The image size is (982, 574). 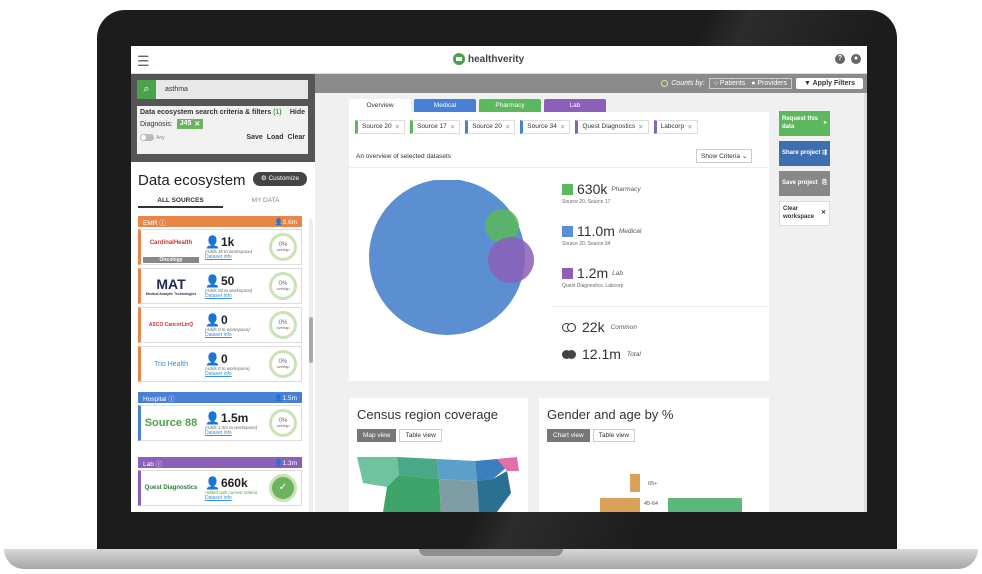 What do you see at coordinates (143, 61) in the screenshot?
I see `hamburger-menu-icon: ☰` at bounding box center [143, 61].